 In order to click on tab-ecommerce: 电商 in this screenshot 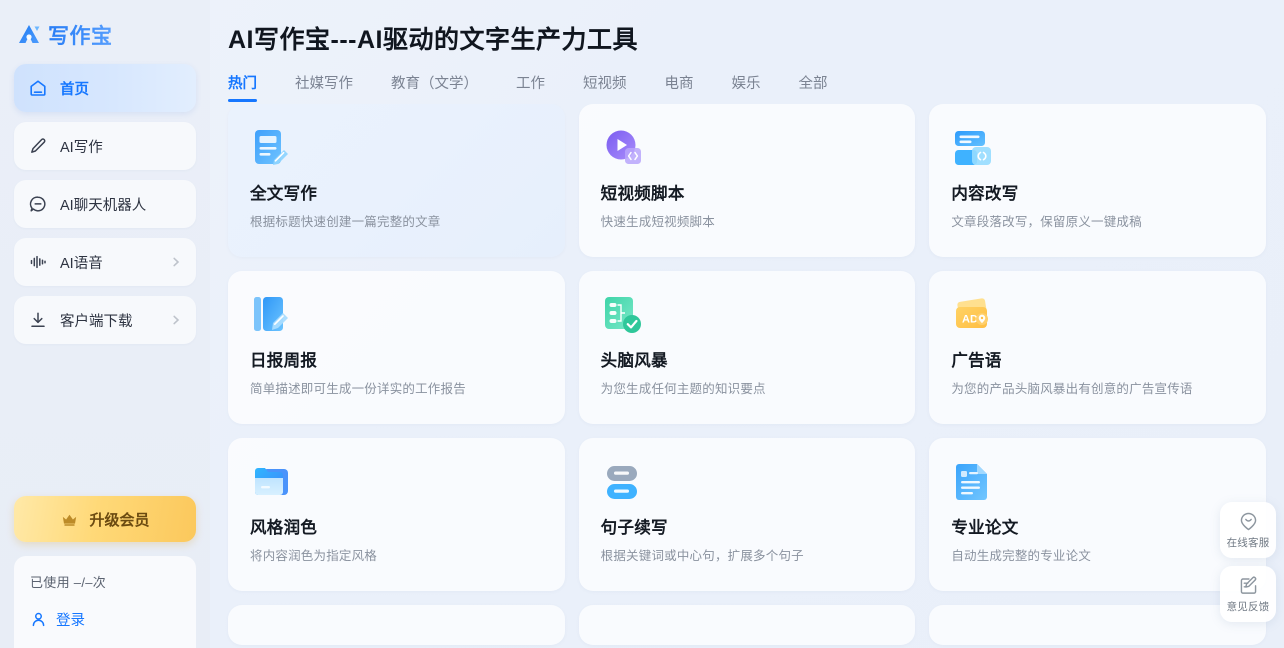, I will do `click(679, 87)`.